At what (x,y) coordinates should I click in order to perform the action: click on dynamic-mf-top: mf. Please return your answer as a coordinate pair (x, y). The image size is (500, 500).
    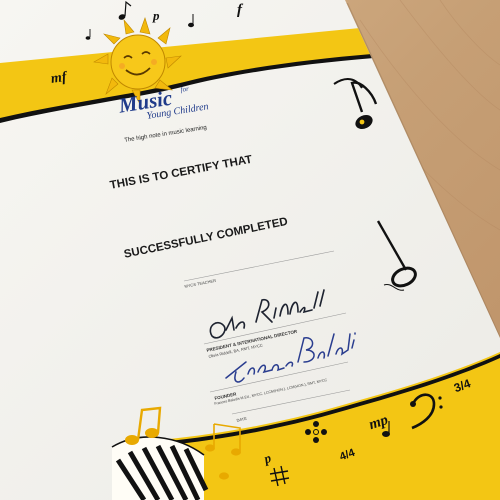
    Looking at the image, I should click on (59, 78).